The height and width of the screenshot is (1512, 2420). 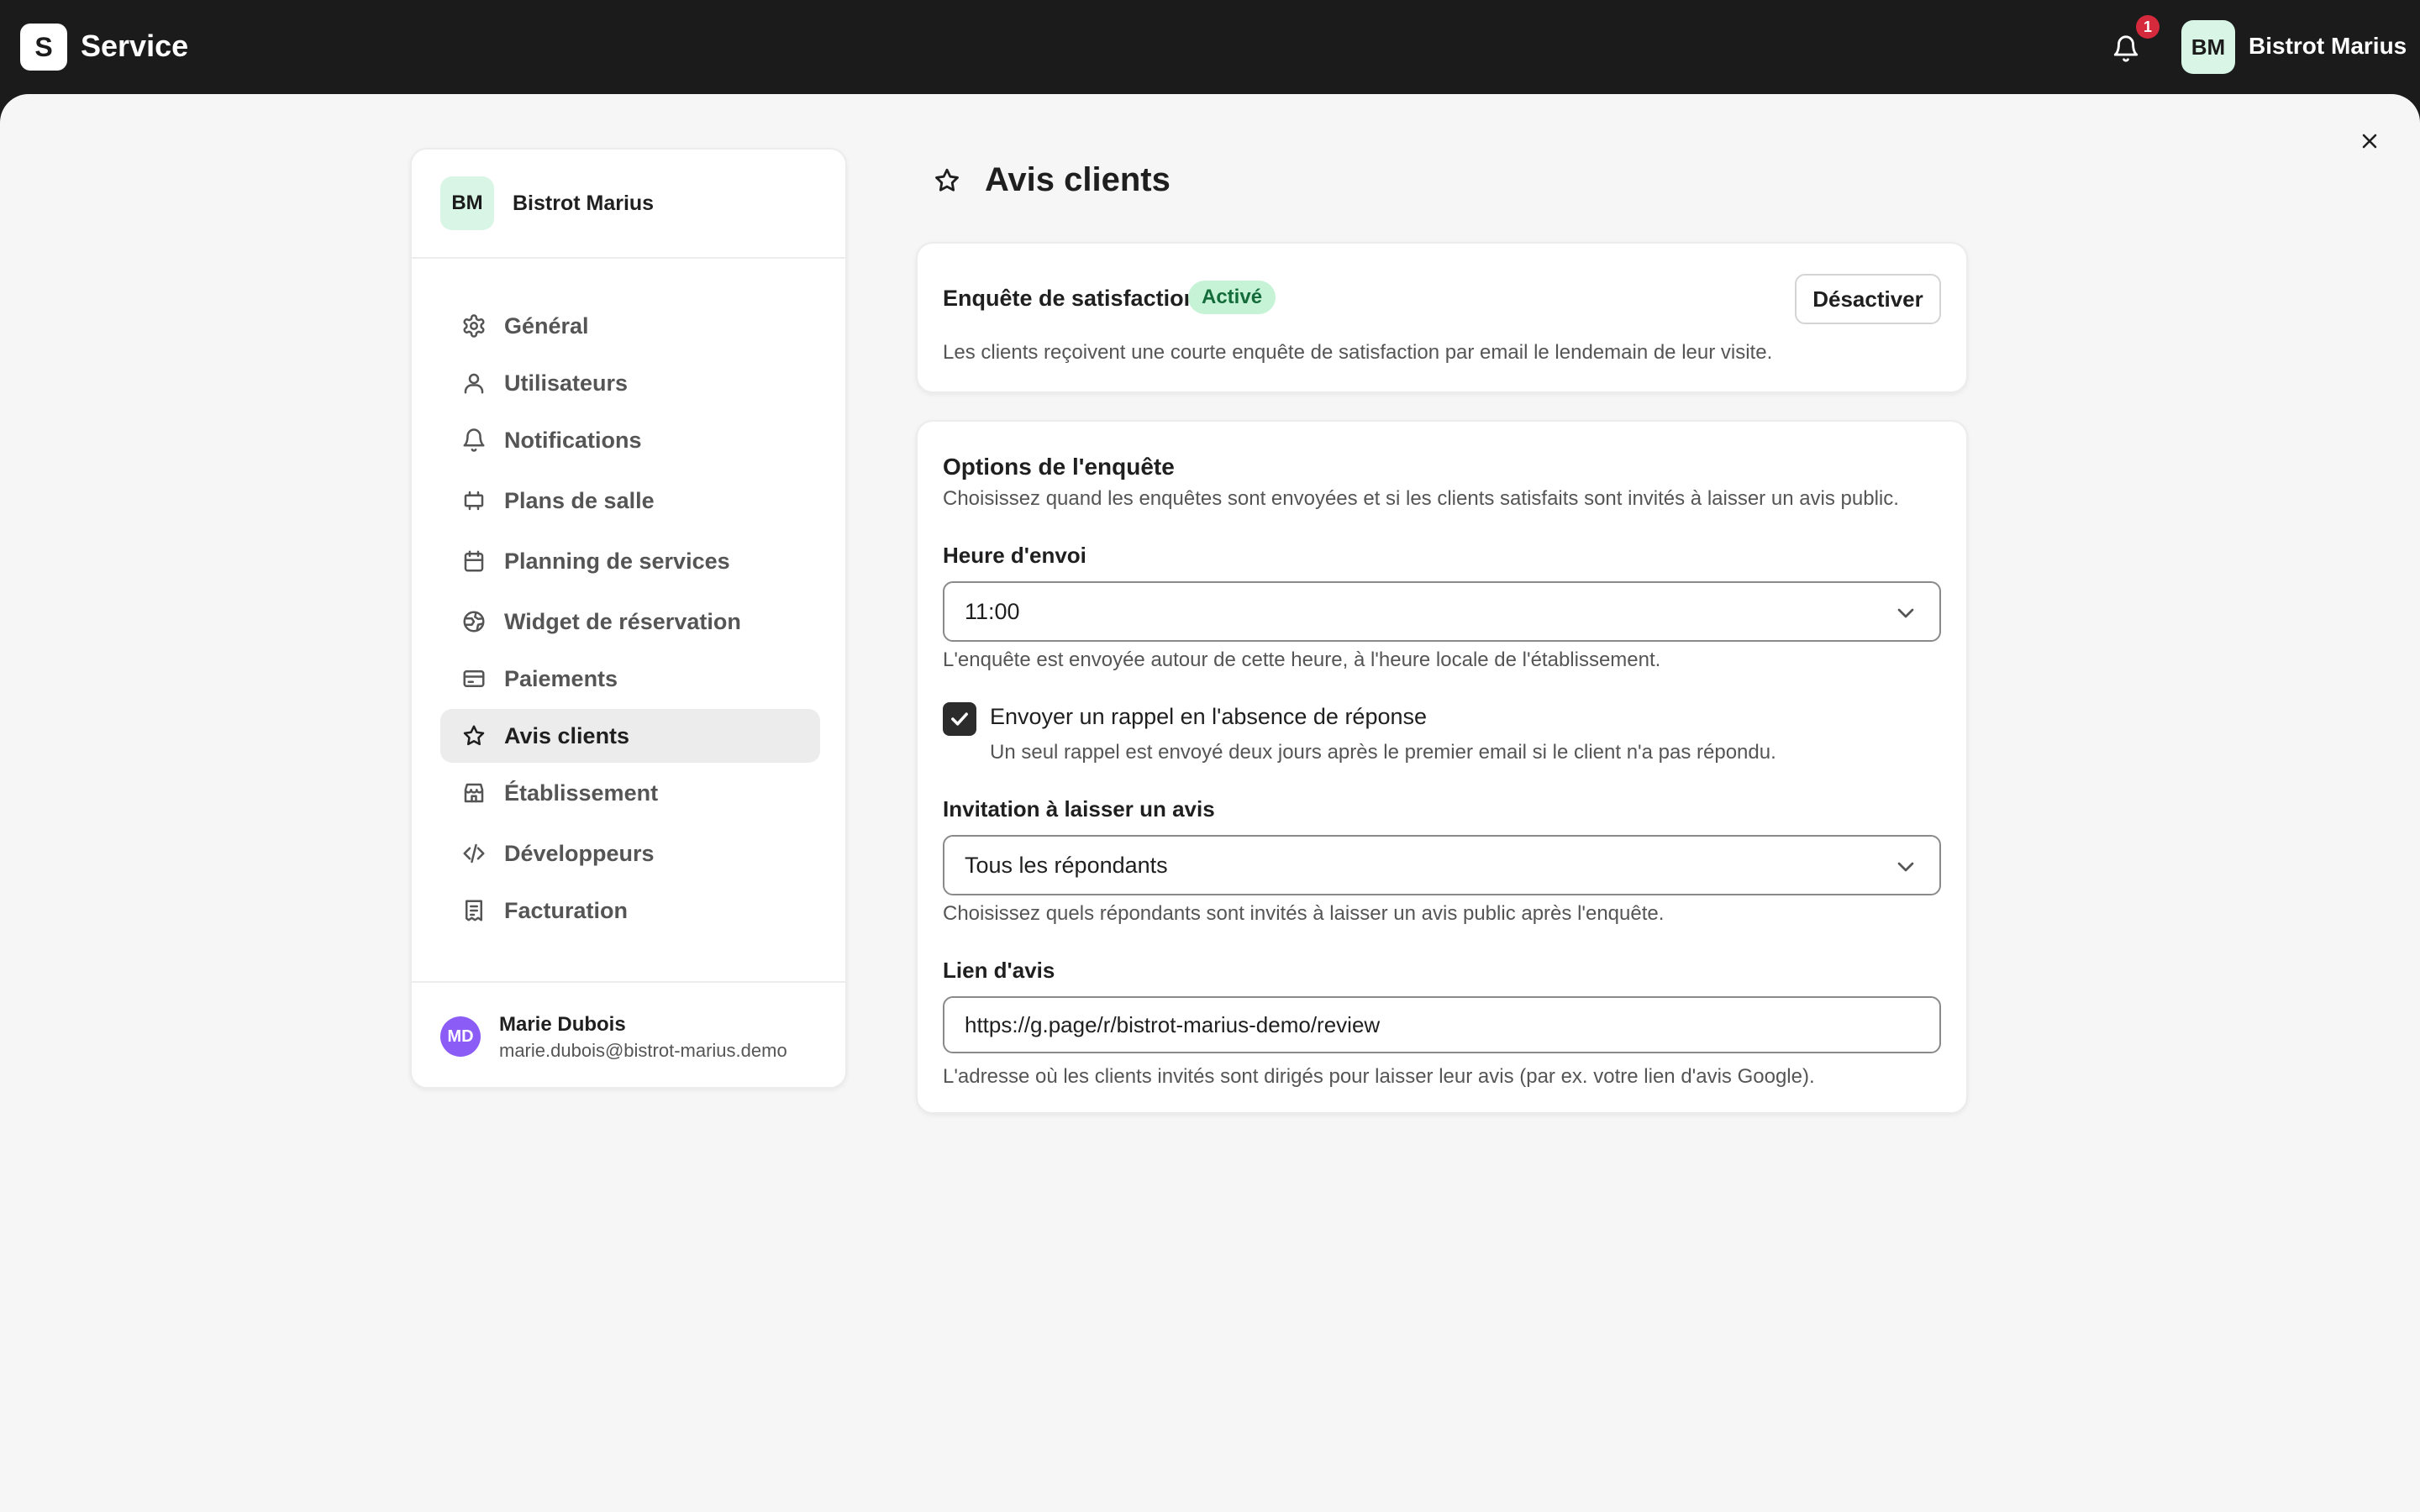 What do you see at coordinates (43, 47) in the screenshot?
I see `app-logo: S` at bounding box center [43, 47].